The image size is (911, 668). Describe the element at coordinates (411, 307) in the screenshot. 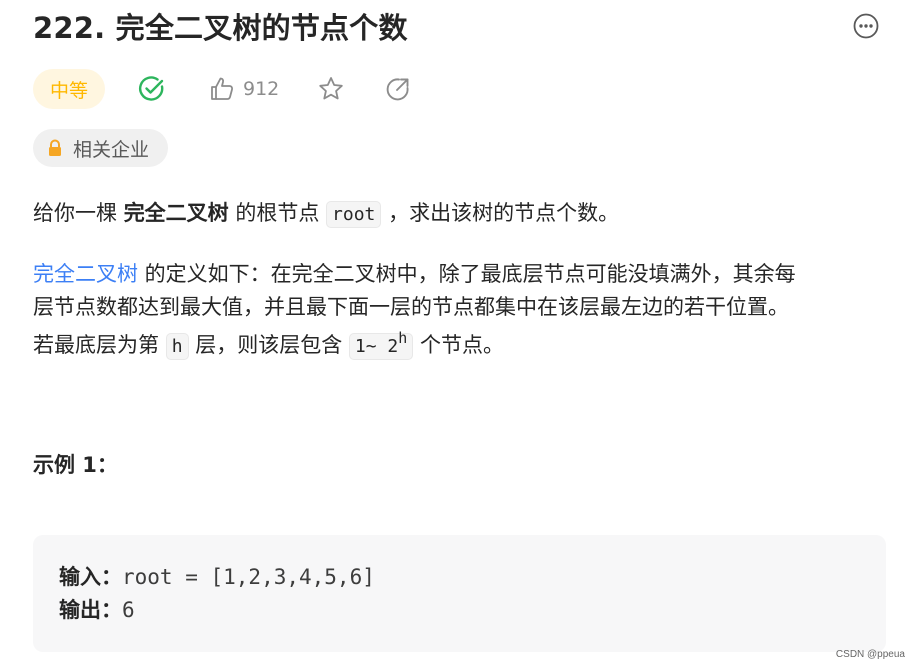

I see `desc-text: 层节点数都达到最大值，并且最下面一层的节点都集中在该层最左边的若干位置。` at that location.